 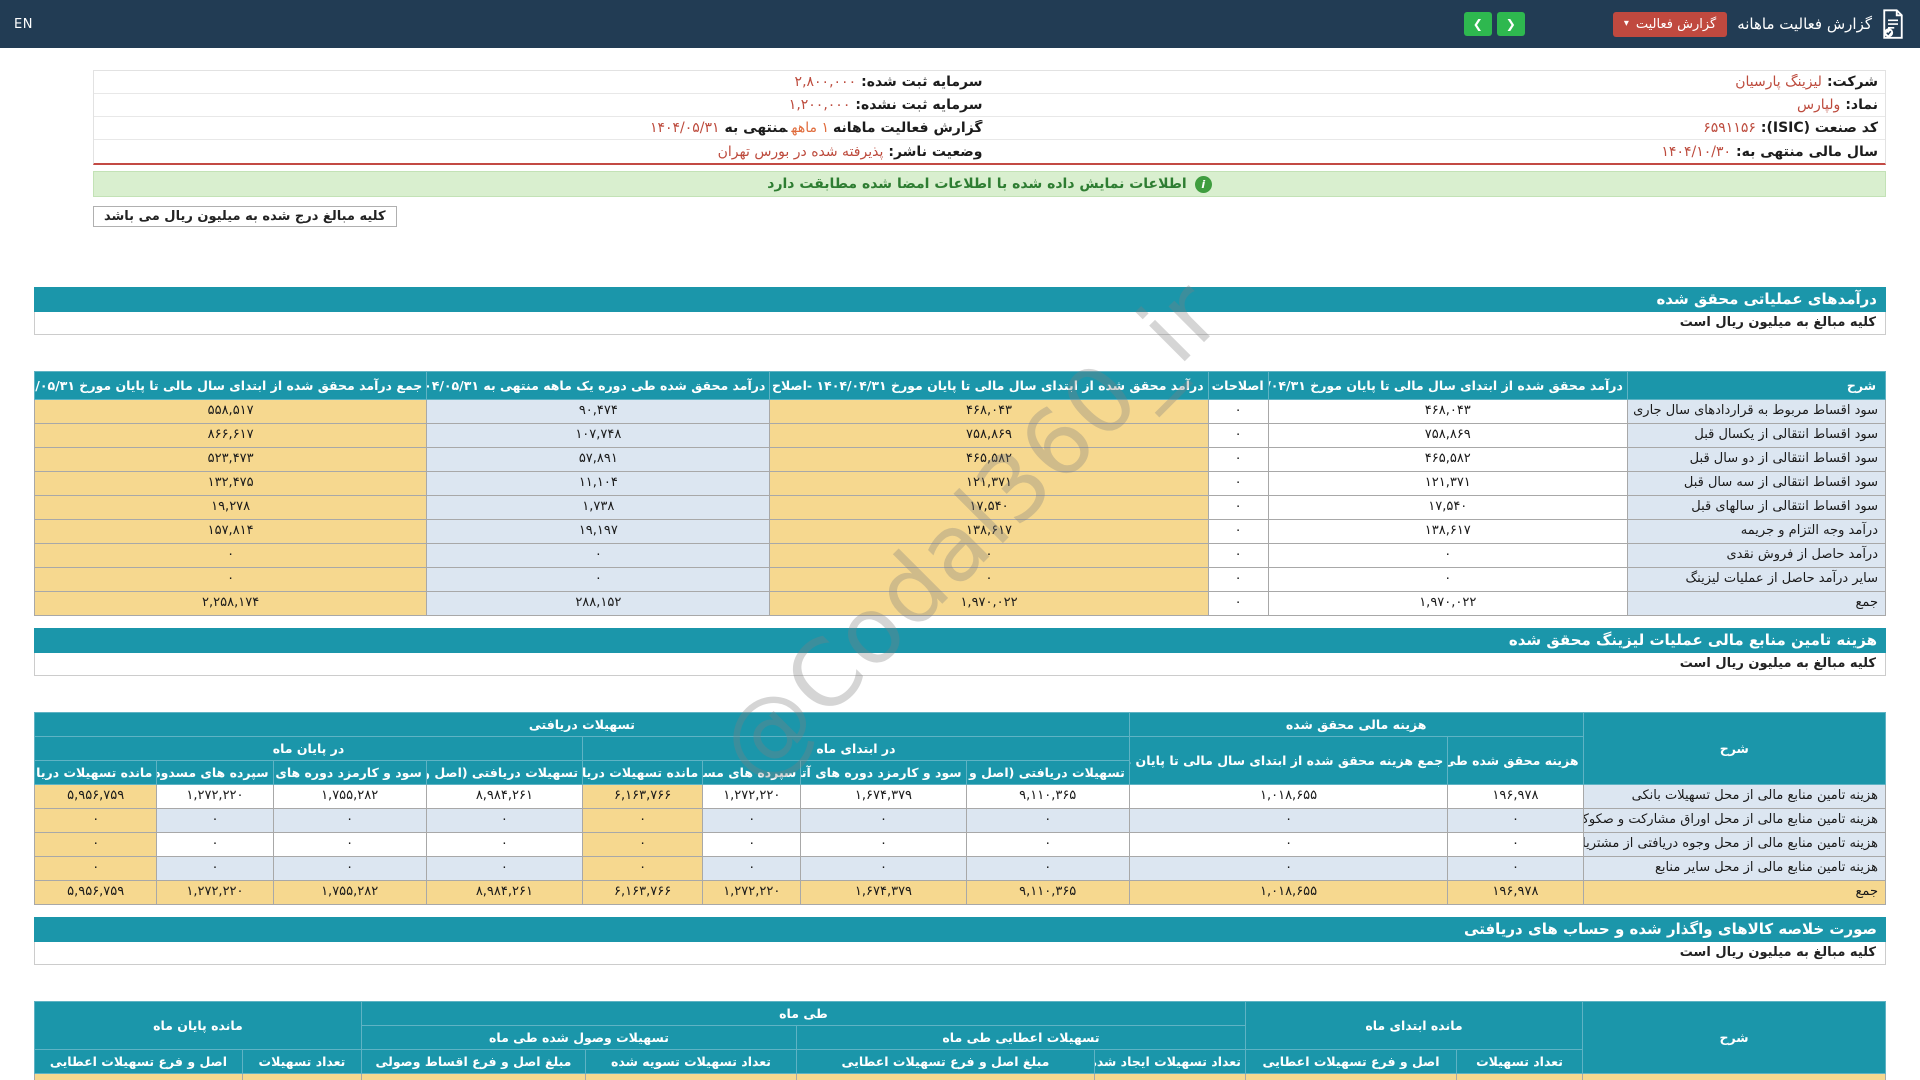 What do you see at coordinates (1778, 82) in the screenshot?
I see `info-value: لیزینگ پارسیان` at bounding box center [1778, 82].